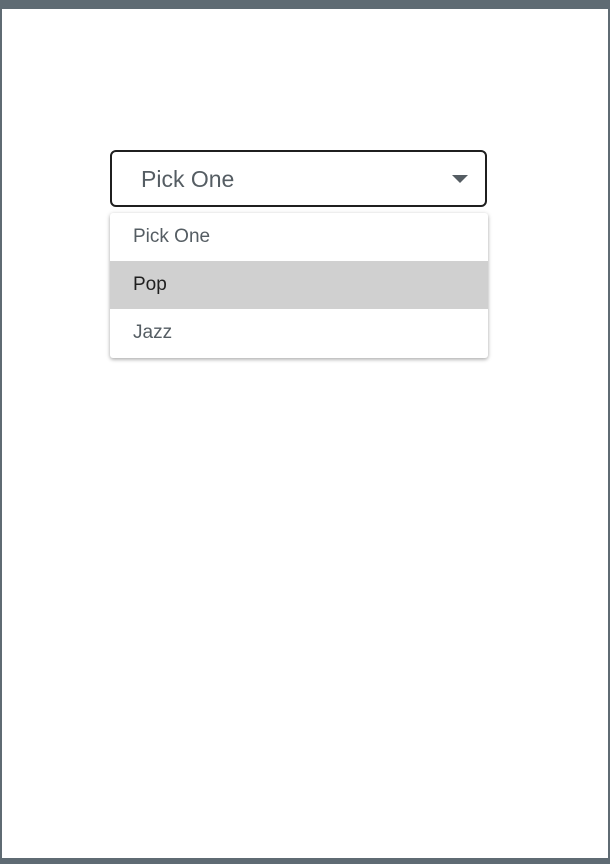  I want to click on dropdown-menu: Pick One Pop Jazz, so click(299, 285).